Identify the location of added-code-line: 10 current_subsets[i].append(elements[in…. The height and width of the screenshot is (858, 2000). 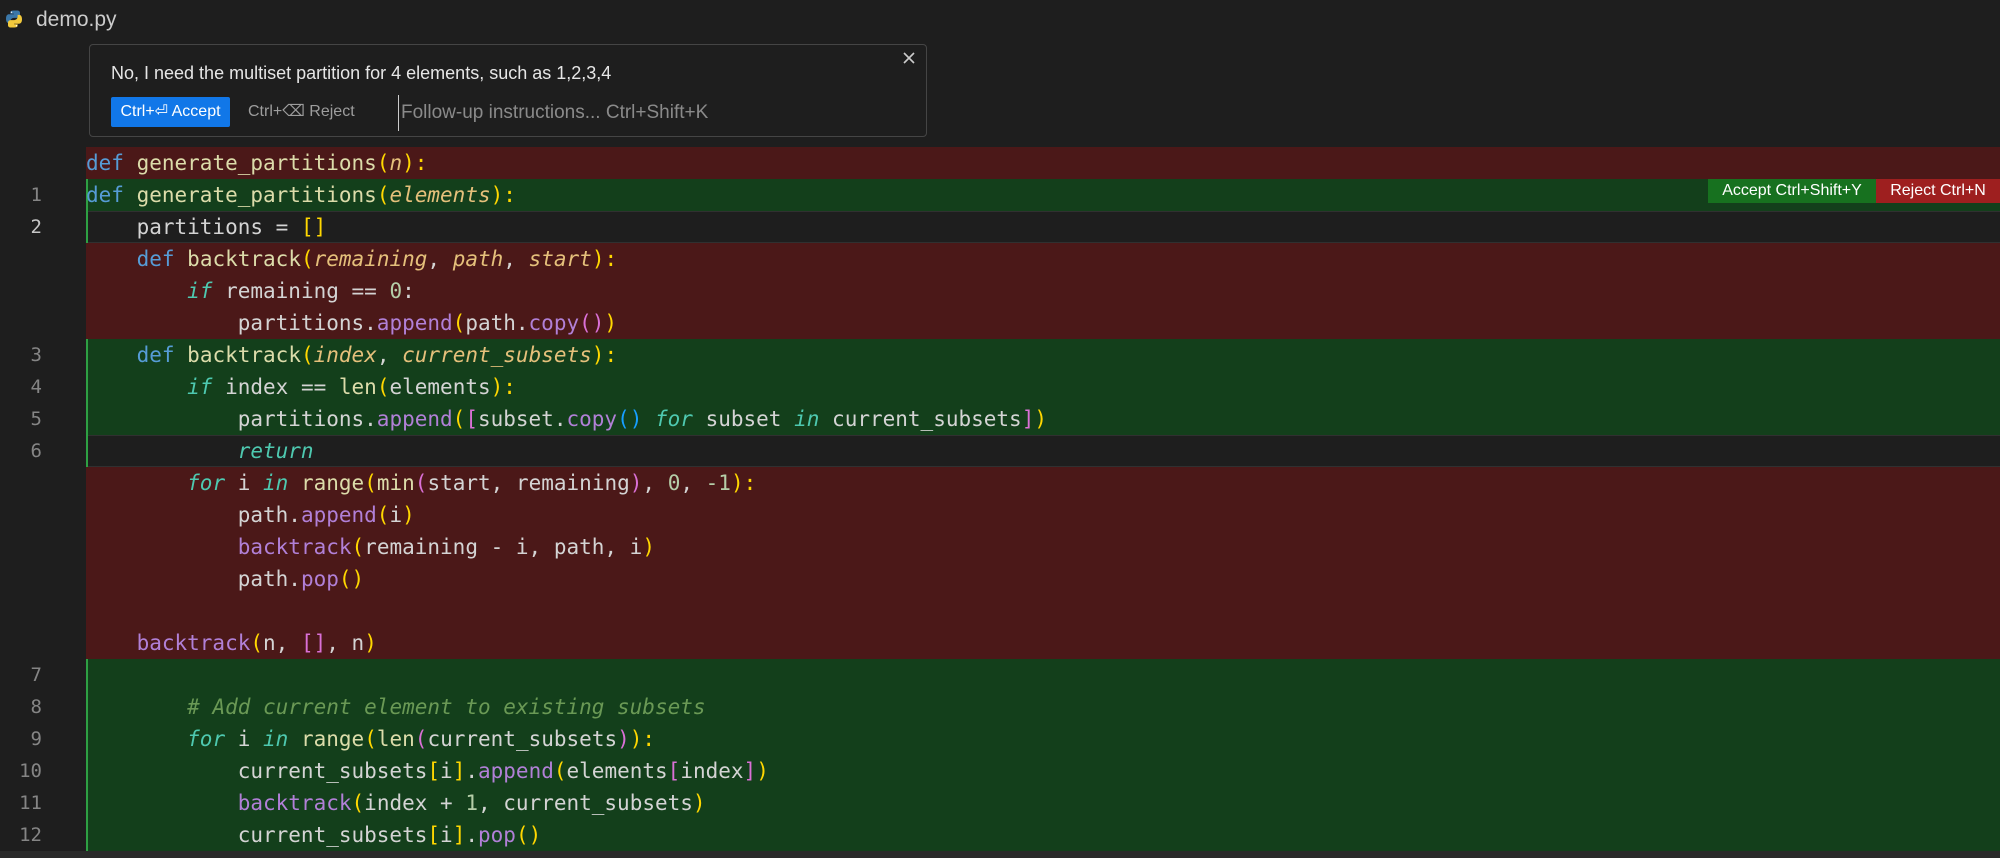
(1000, 771).